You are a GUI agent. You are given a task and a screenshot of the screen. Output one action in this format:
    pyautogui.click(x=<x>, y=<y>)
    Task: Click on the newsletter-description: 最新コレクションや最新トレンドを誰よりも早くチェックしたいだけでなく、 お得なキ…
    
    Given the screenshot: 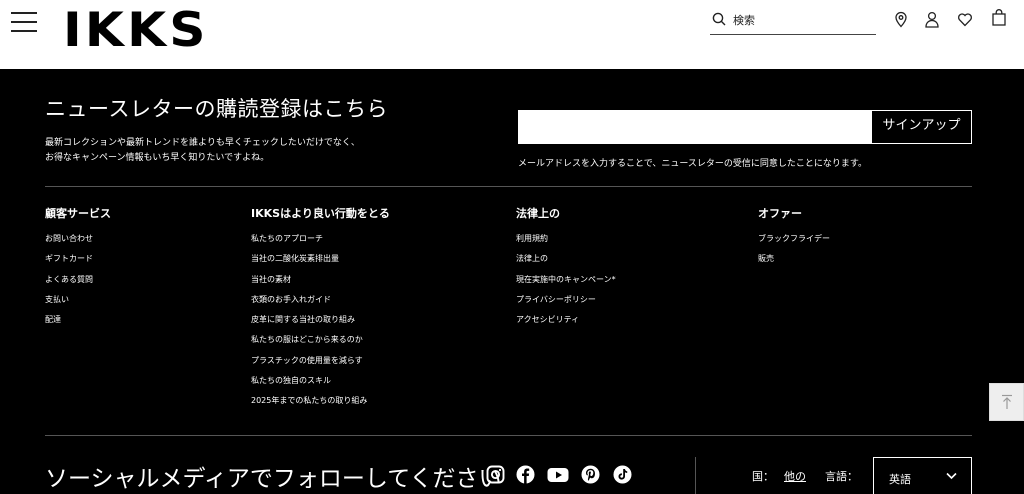 What is the action you would take?
    pyautogui.click(x=225, y=151)
    